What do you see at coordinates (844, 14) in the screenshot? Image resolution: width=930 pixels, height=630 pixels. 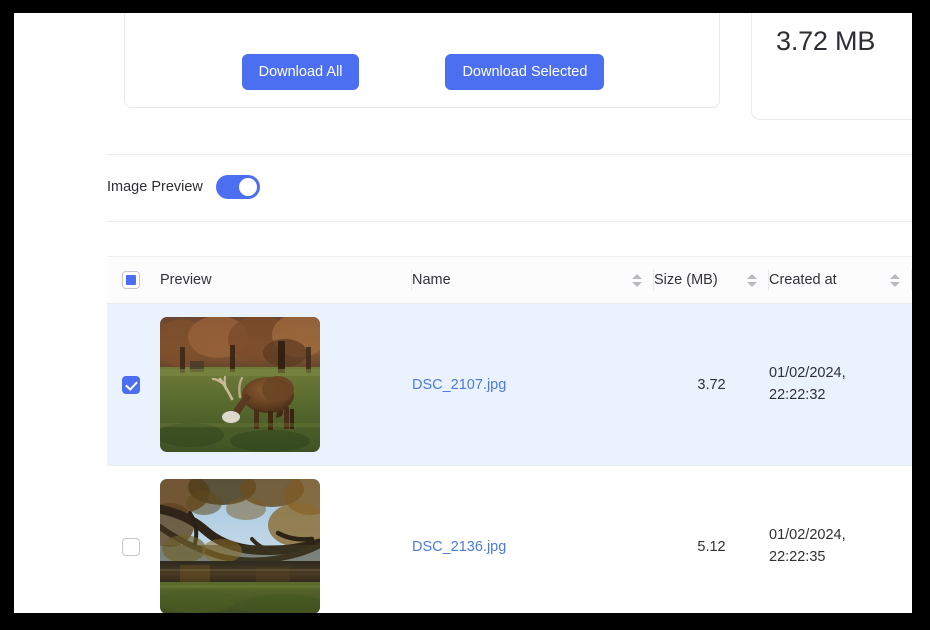 I see `selected-files-size-label: Selected files size` at bounding box center [844, 14].